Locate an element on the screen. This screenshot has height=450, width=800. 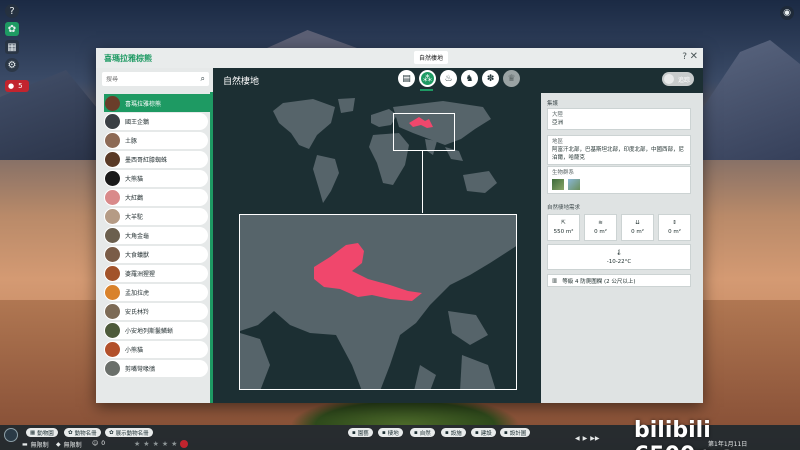
zoo-status-icon is located at coordinates (11, 435).